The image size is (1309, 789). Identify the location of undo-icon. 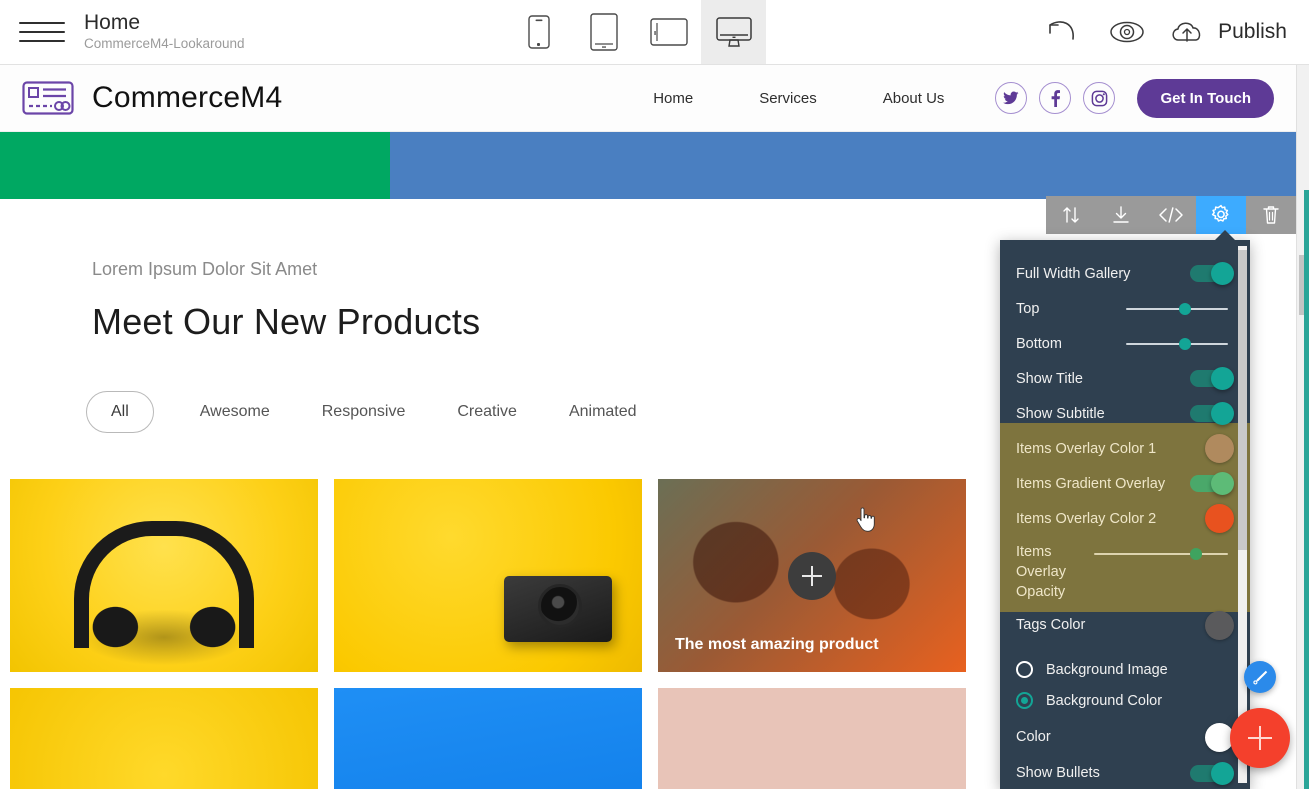
(1061, 30).